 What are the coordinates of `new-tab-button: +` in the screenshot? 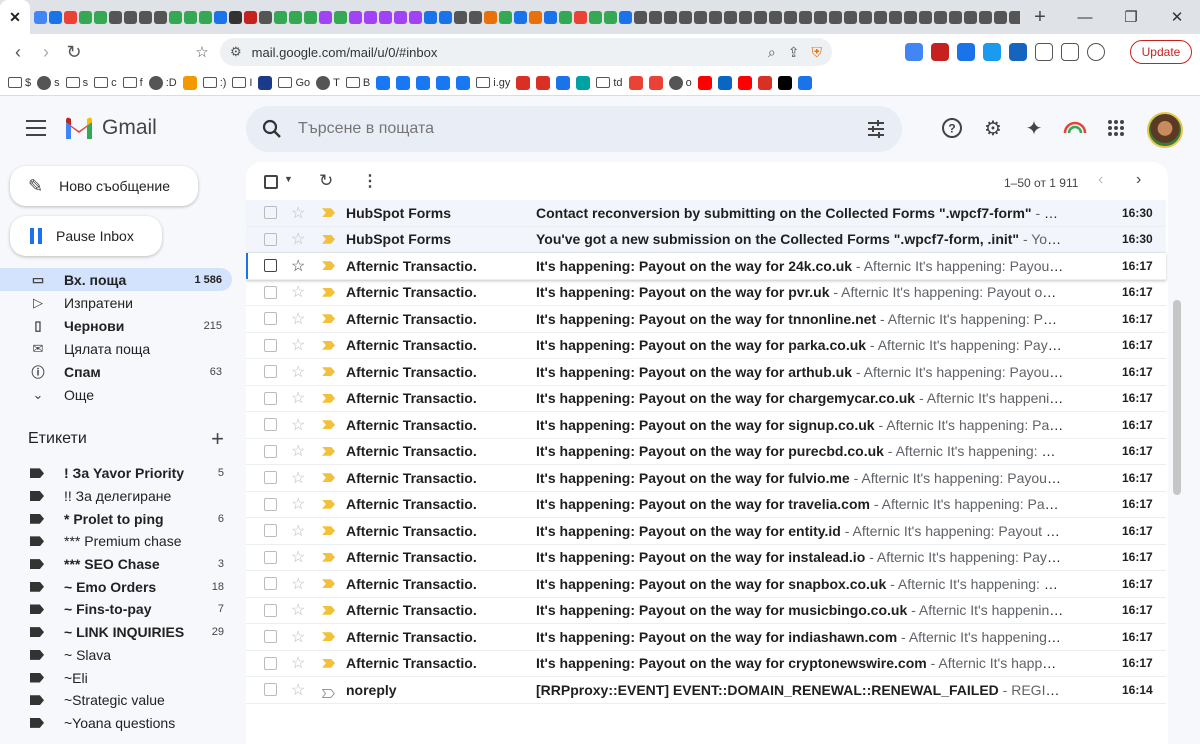 It's located at (1040, 17).